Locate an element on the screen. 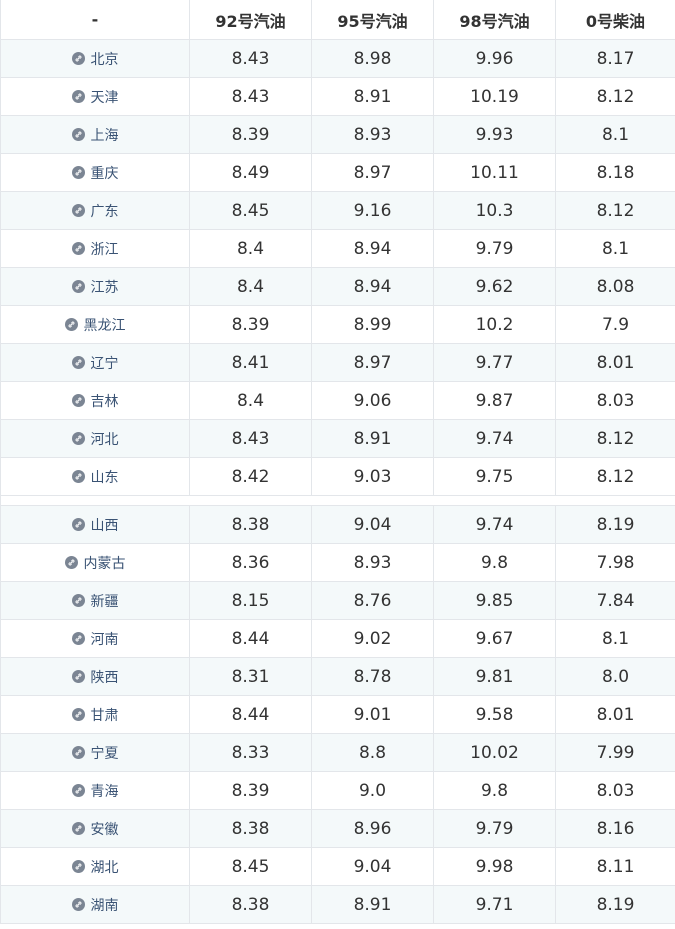  price-95: 9.01 is located at coordinates (373, 714).